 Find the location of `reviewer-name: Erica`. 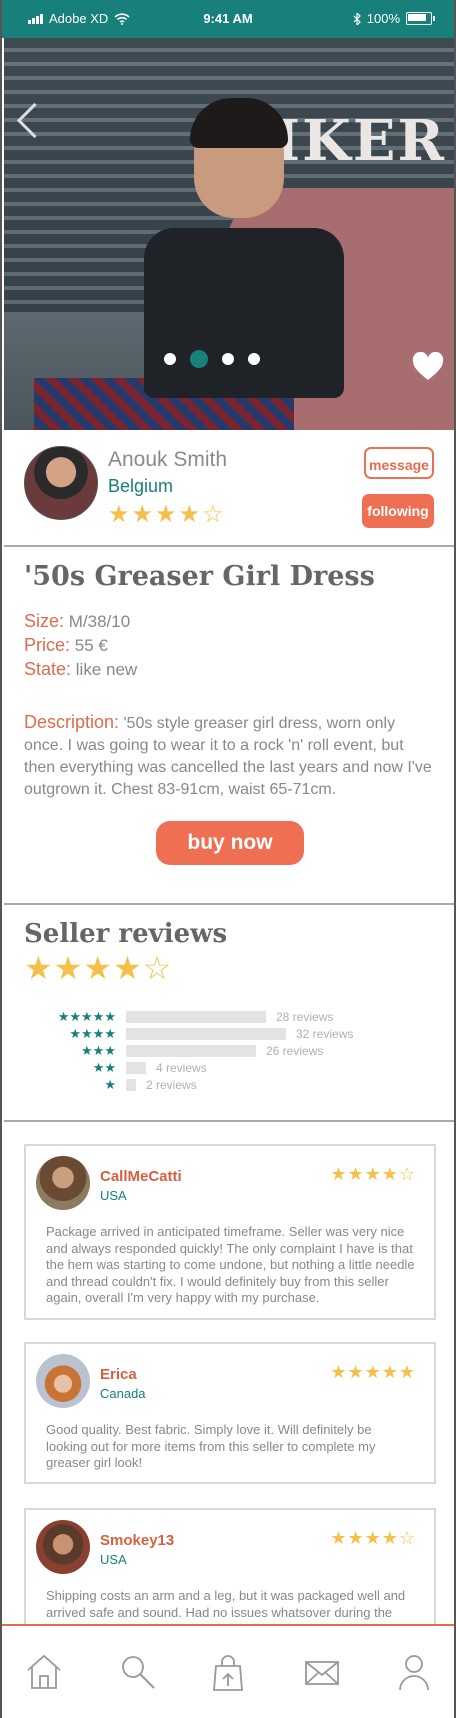

reviewer-name: Erica is located at coordinates (118, 1374).